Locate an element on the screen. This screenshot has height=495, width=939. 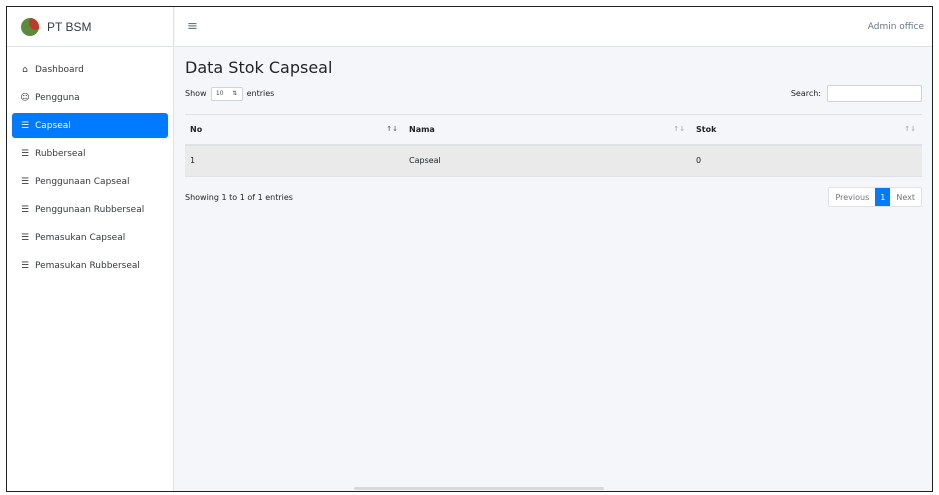
sidebar-item-label: Pengguna is located at coordinates (57, 97).